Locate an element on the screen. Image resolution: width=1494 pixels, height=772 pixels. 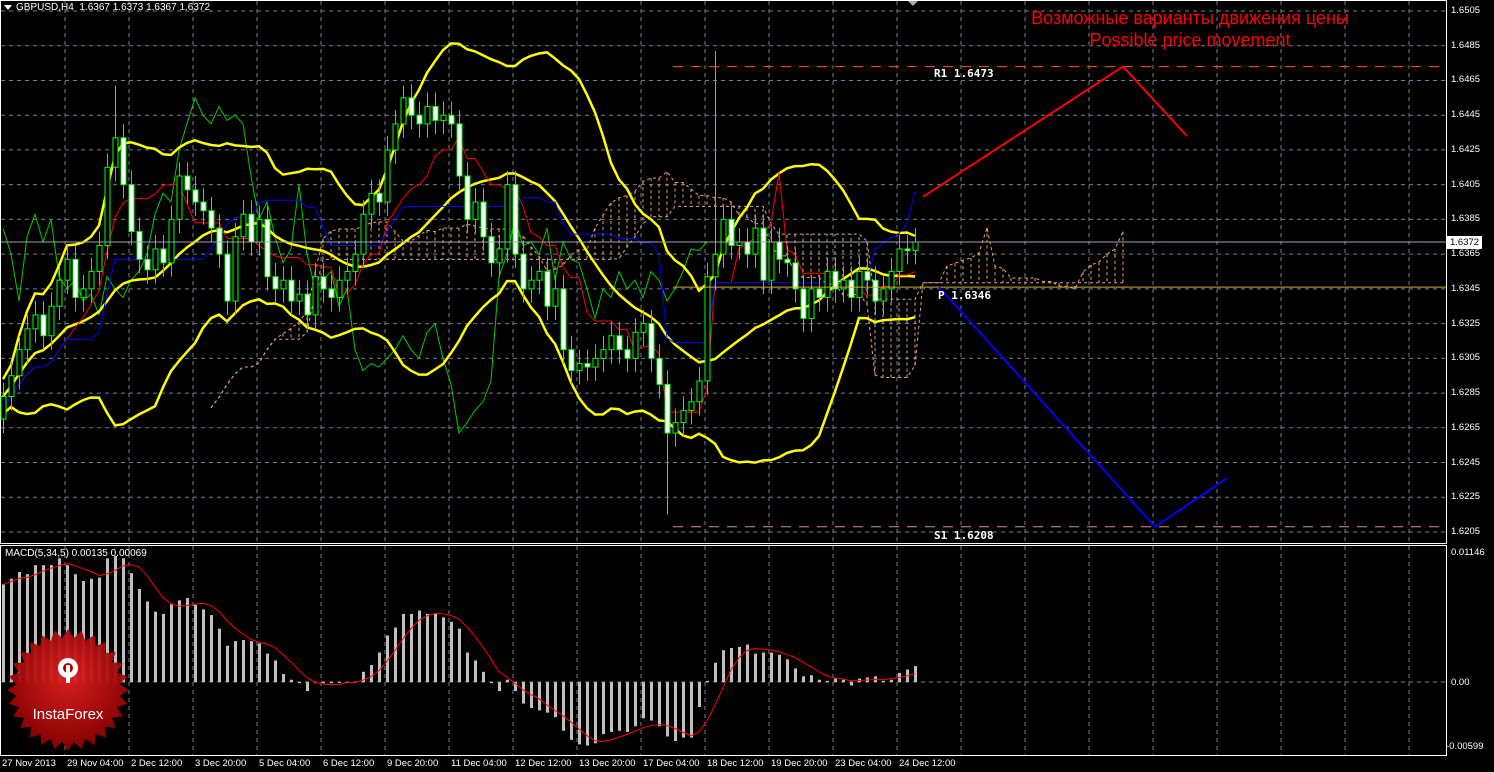
current-price-label: 1.6372 is located at coordinates (1465, 242).